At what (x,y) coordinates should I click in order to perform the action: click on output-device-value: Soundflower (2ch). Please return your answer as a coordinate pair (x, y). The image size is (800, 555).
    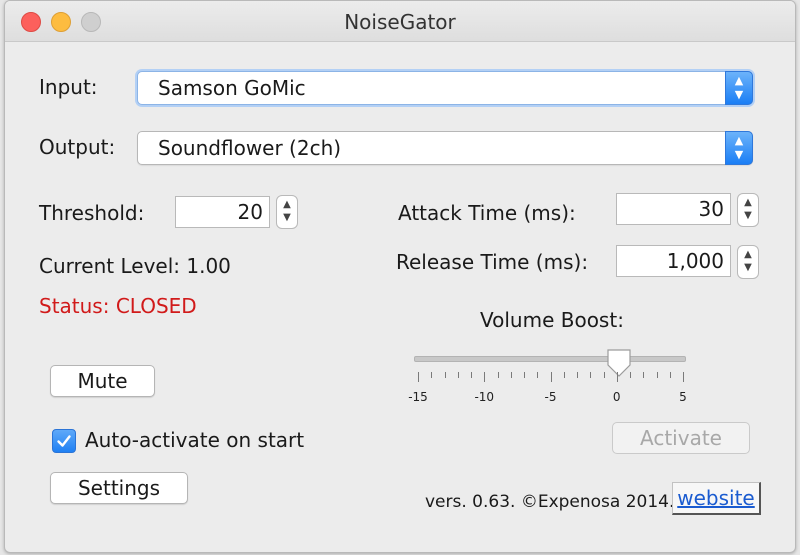
    Looking at the image, I should click on (250, 148).